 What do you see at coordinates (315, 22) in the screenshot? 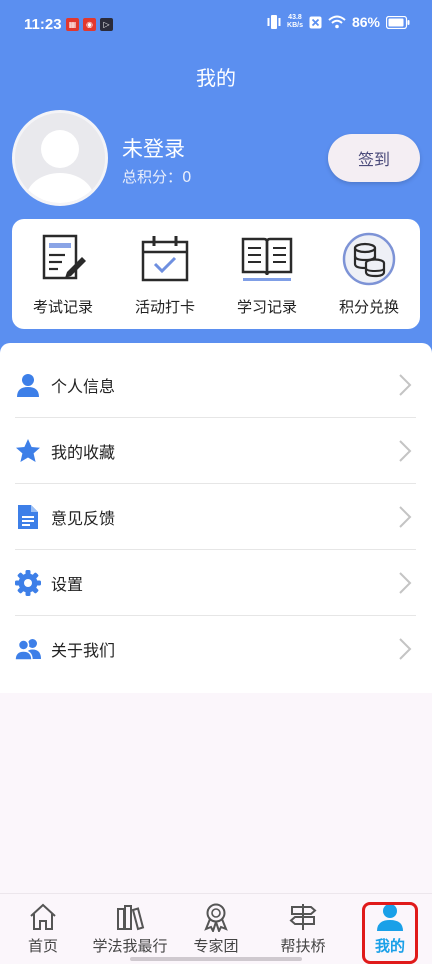
I see `no-sim-icon` at bounding box center [315, 22].